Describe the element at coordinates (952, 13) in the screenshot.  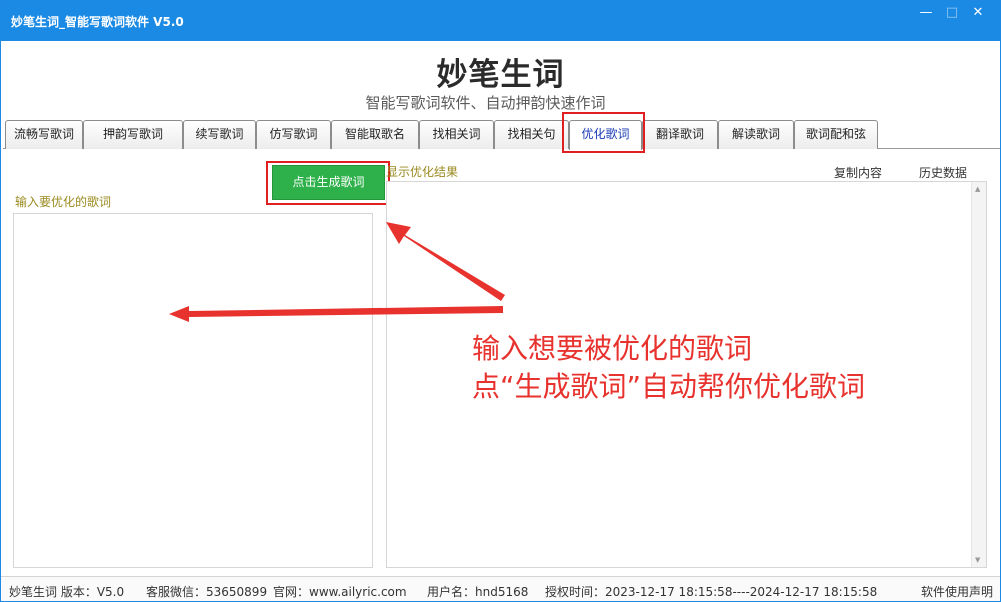
I see `maximize-icon: □` at that location.